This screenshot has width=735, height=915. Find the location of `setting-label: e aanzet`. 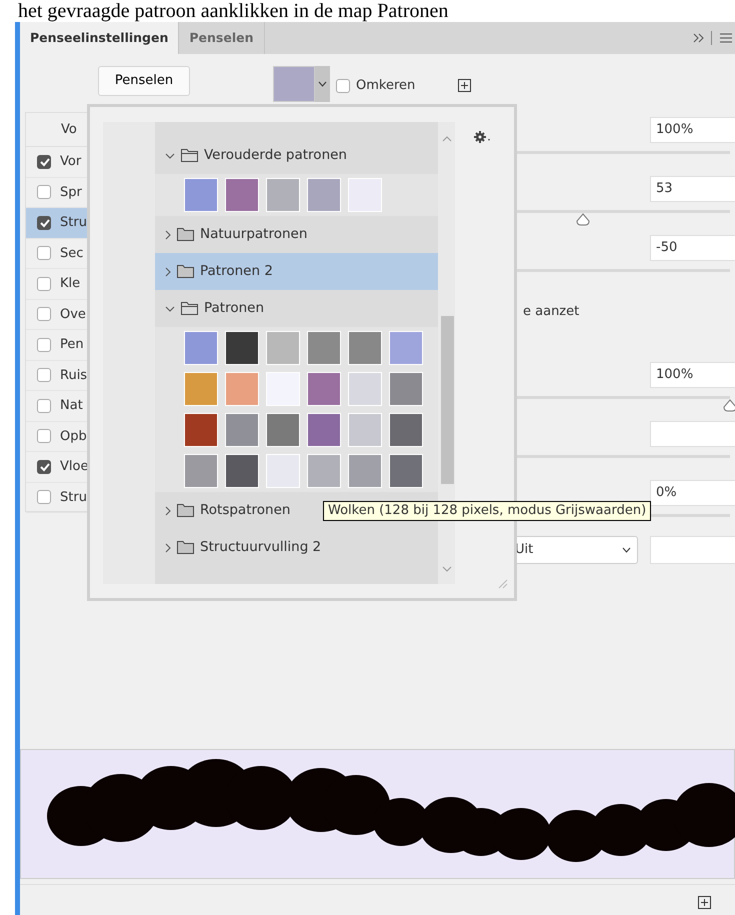

setting-label: e aanzet is located at coordinates (551, 311).